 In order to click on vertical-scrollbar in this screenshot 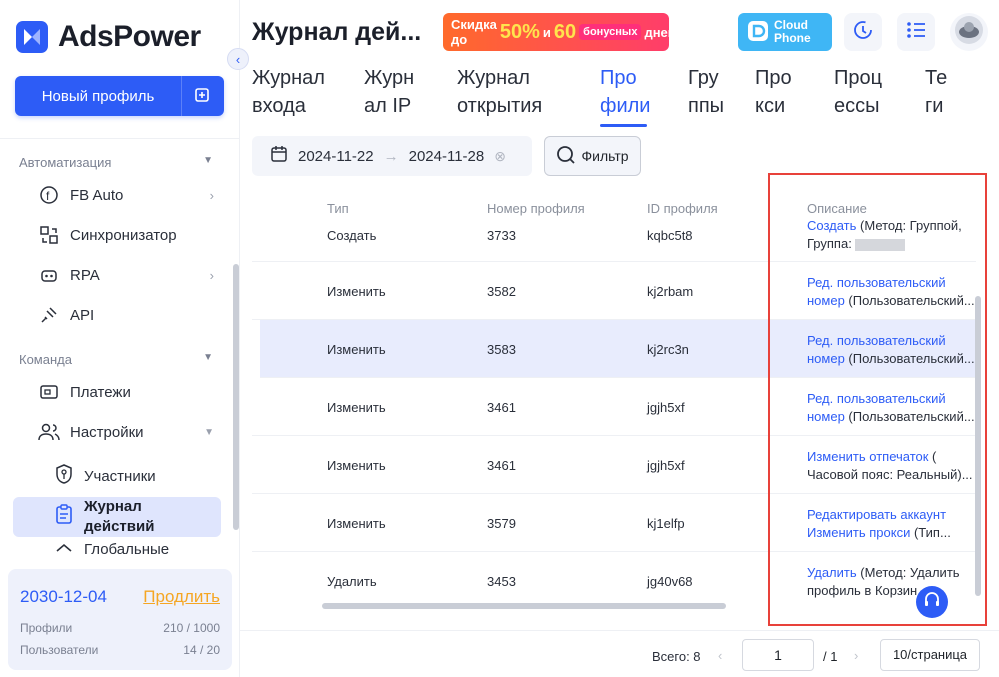, I will do `click(978, 446)`.